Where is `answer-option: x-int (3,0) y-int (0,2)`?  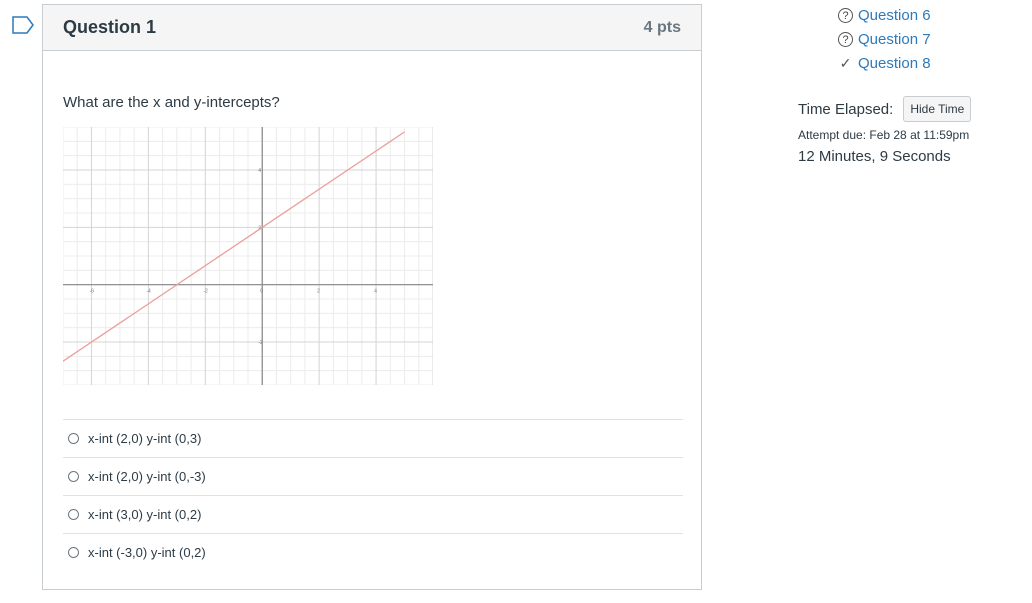 answer-option: x-int (3,0) y-int (0,2) is located at coordinates (373, 514).